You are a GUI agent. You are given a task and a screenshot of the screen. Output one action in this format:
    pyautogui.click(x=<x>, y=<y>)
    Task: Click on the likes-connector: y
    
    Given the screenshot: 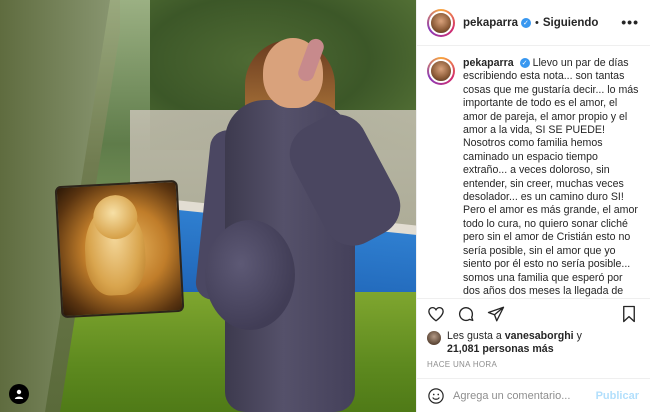 What is the action you would take?
    pyautogui.click(x=579, y=336)
    